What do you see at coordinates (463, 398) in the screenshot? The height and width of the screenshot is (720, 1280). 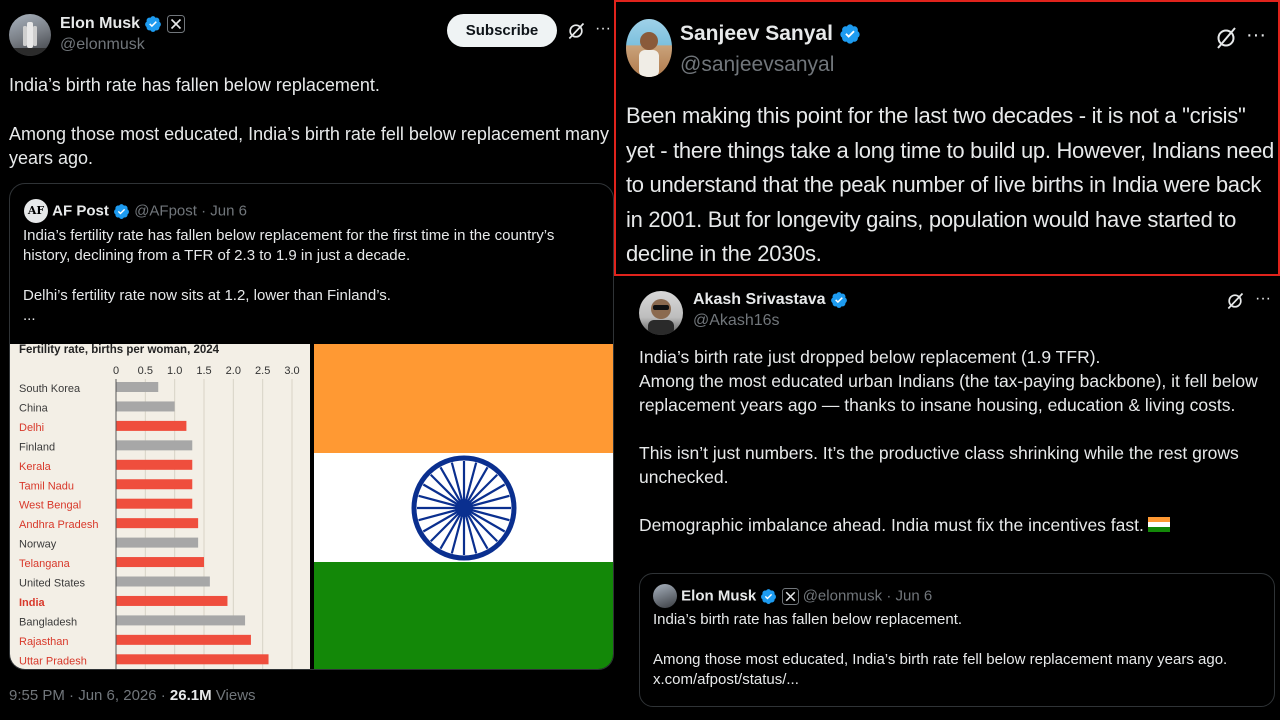 I see `flag-saffron-band` at bounding box center [463, 398].